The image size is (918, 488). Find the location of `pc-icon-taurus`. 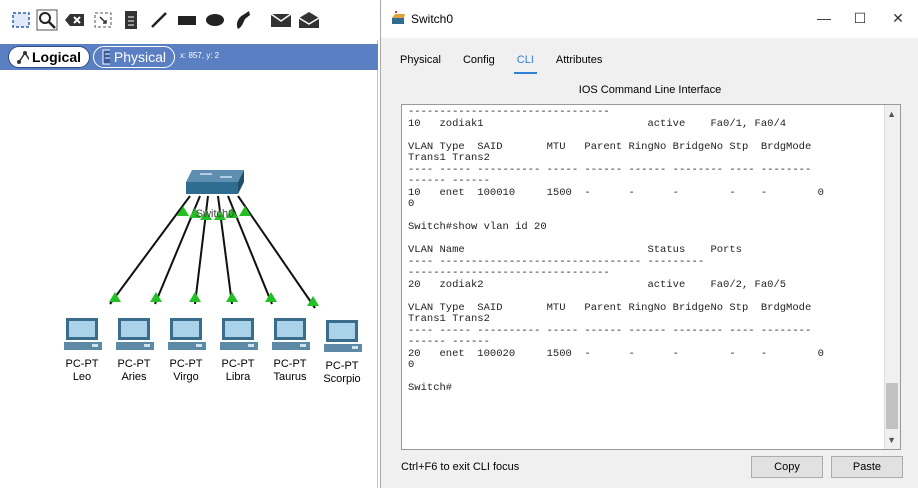

pc-icon-taurus is located at coordinates (291, 334).